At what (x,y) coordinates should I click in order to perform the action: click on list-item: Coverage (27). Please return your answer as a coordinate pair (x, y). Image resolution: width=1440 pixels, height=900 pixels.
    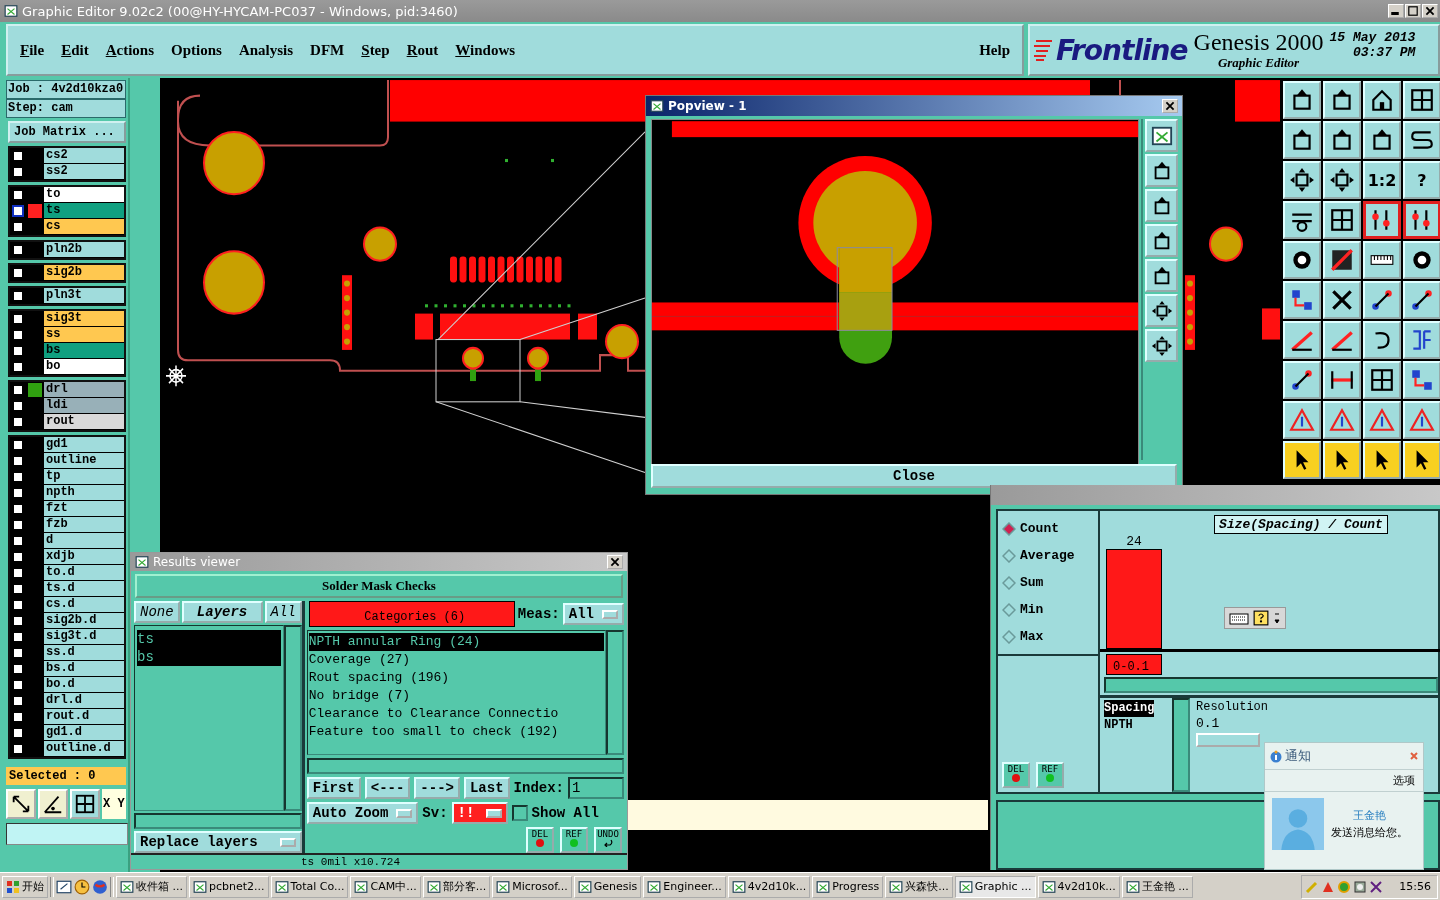
    Looking at the image, I should click on (456, 660).